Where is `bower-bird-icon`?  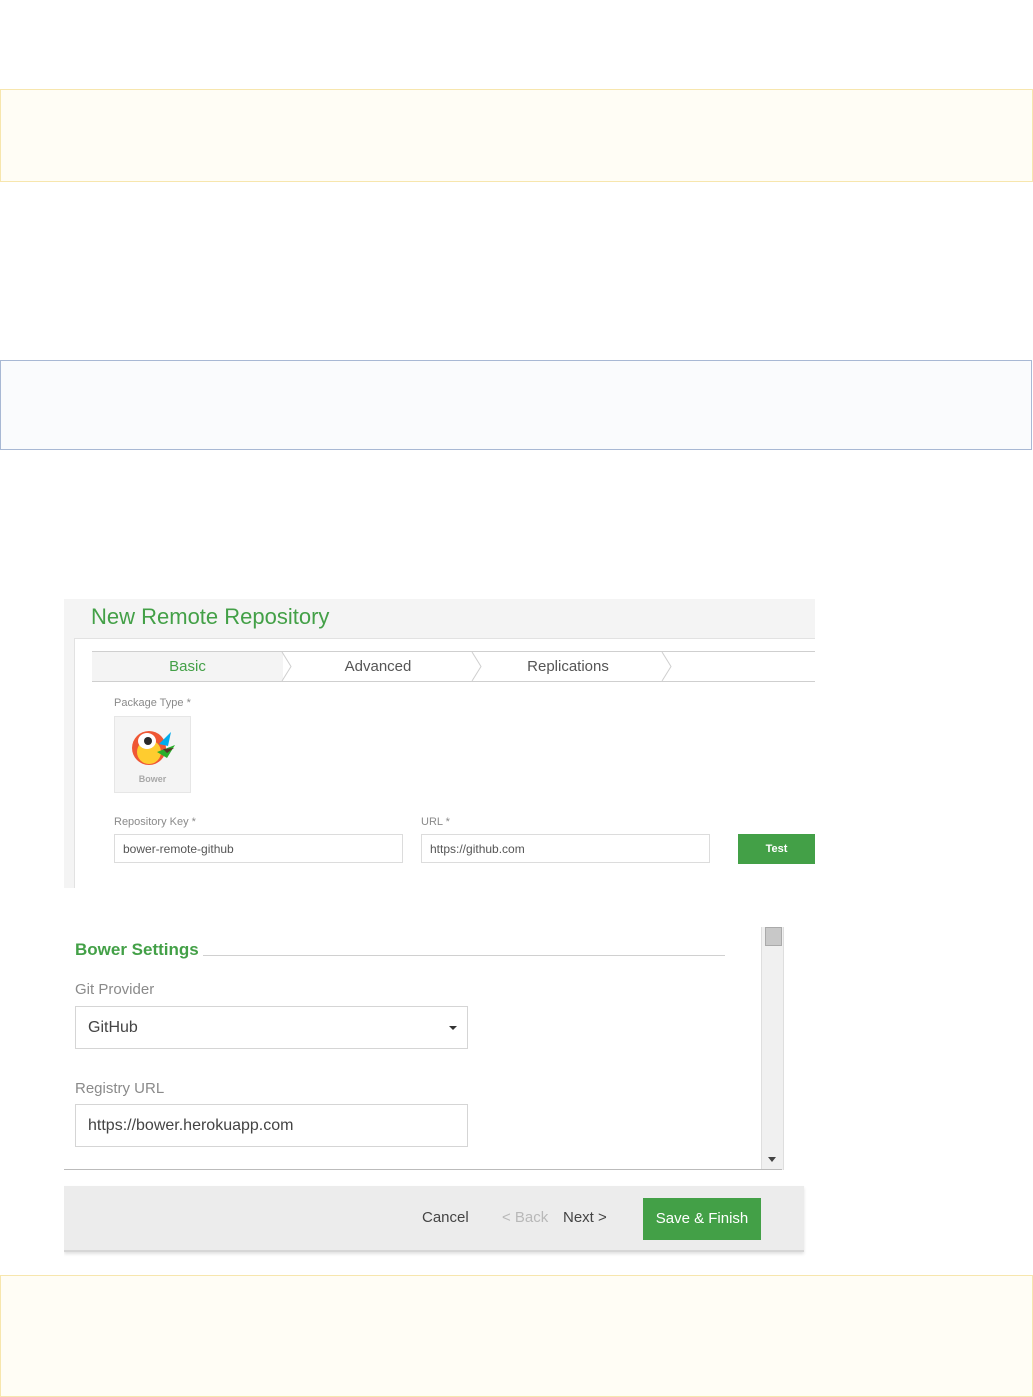 bower-bird-icon is located at coordinates (153, 748).